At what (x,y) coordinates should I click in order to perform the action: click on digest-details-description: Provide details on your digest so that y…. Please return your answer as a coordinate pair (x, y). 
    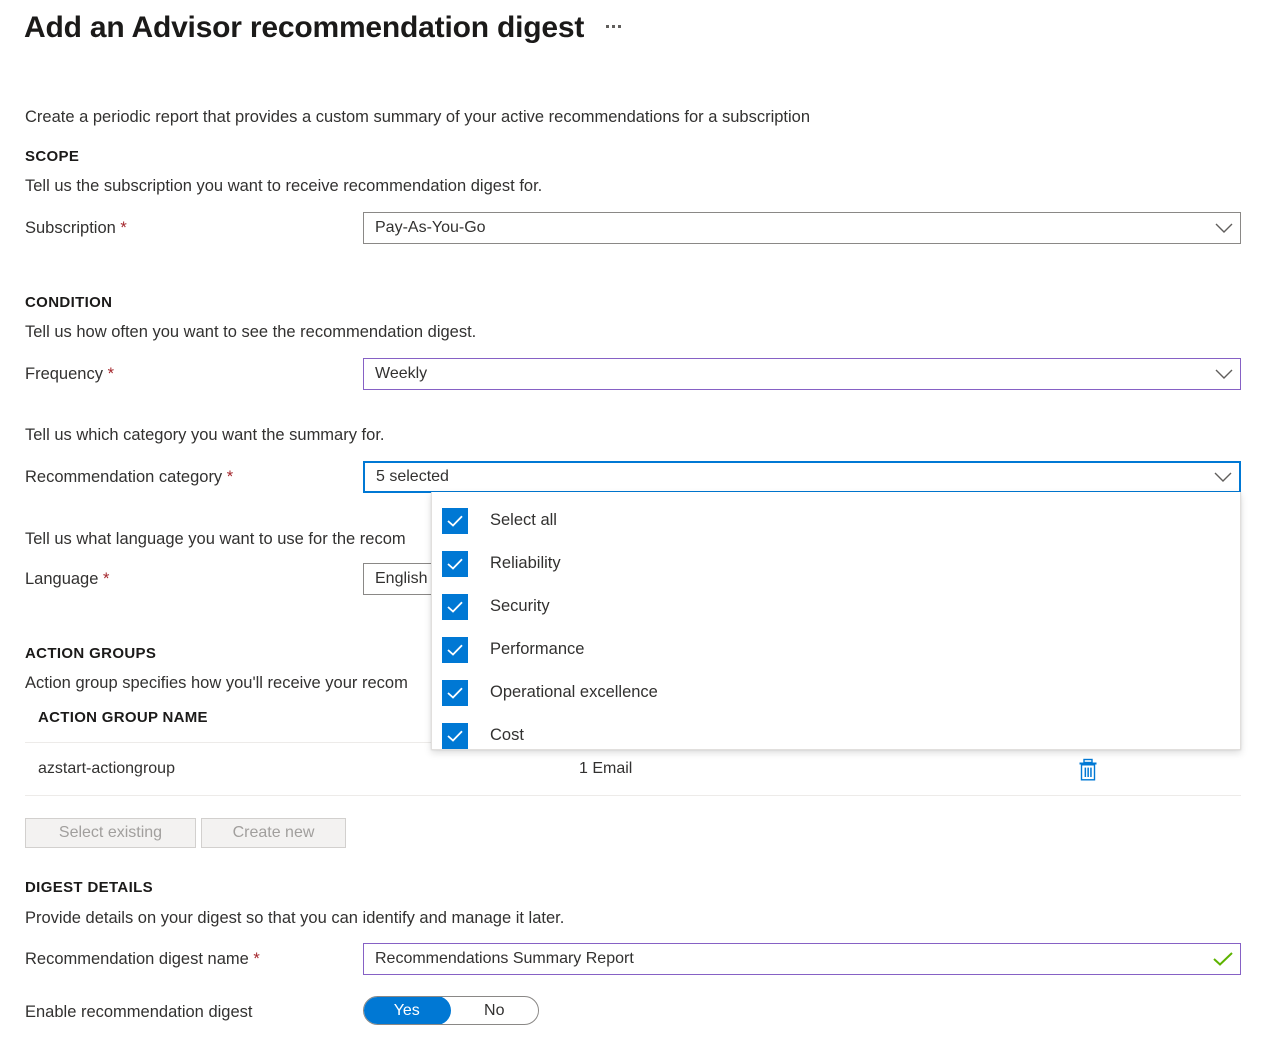
    Looking at the image, I should click on (295, 918).